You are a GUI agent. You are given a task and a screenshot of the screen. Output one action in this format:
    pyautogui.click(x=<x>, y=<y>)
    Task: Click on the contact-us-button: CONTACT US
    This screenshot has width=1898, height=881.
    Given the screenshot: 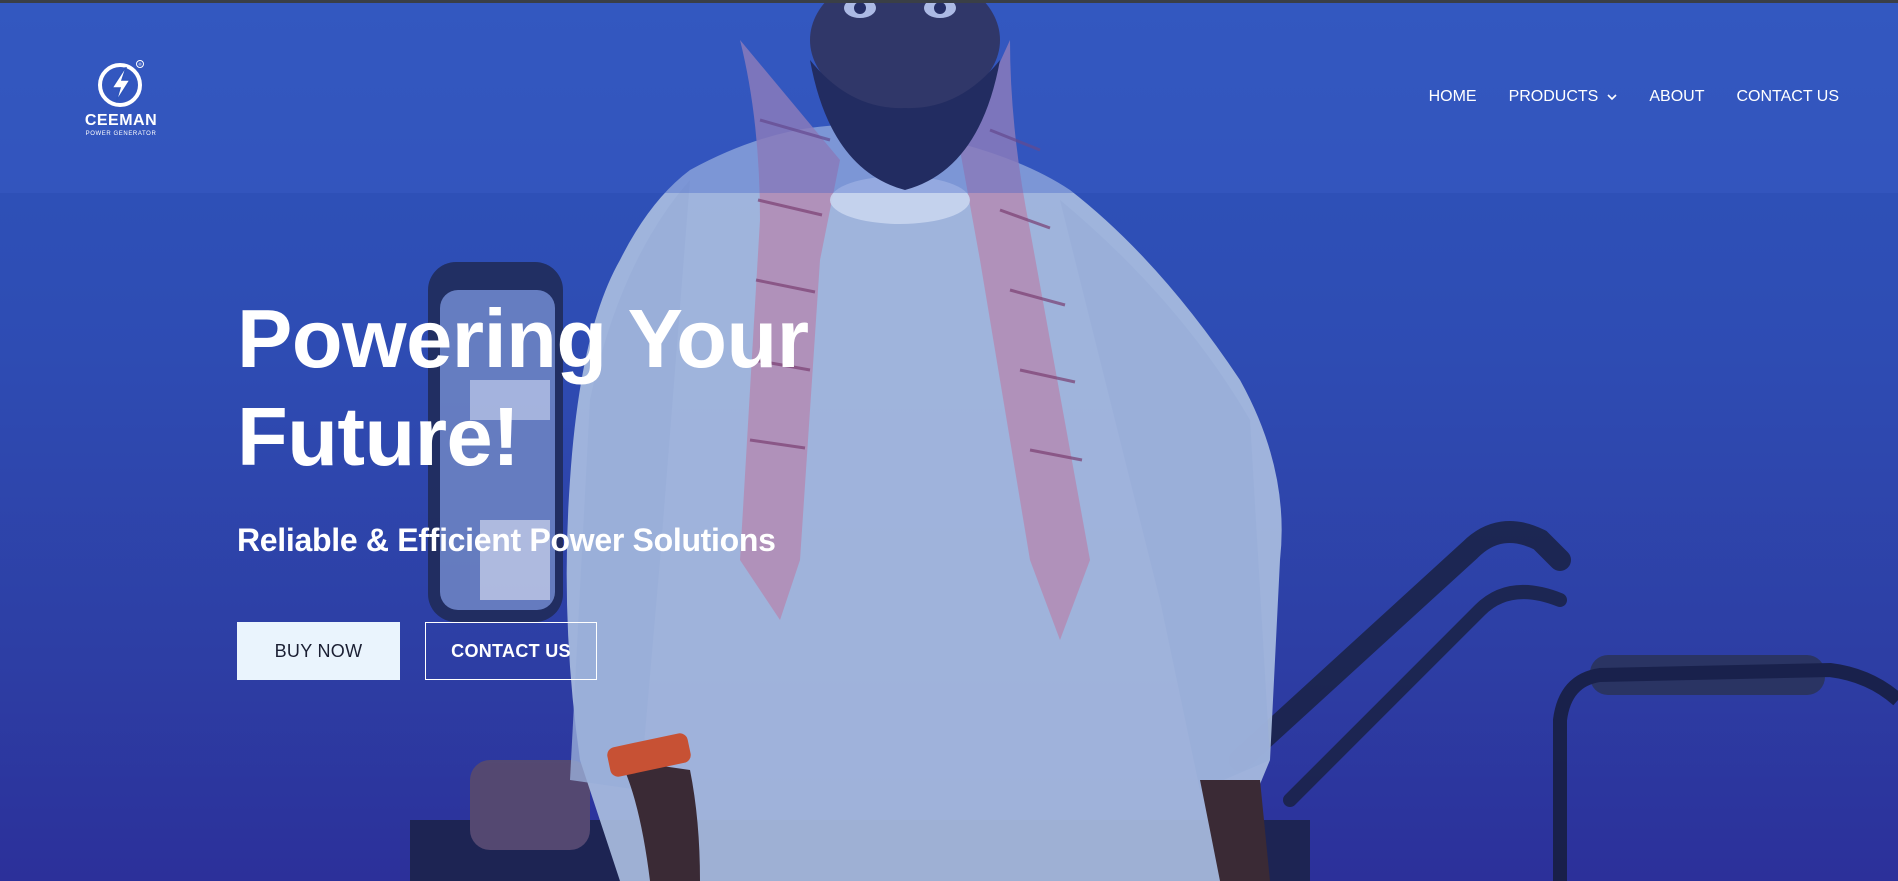 What is the action you would take?
    pyautogui.click(x=511, y=651)
    